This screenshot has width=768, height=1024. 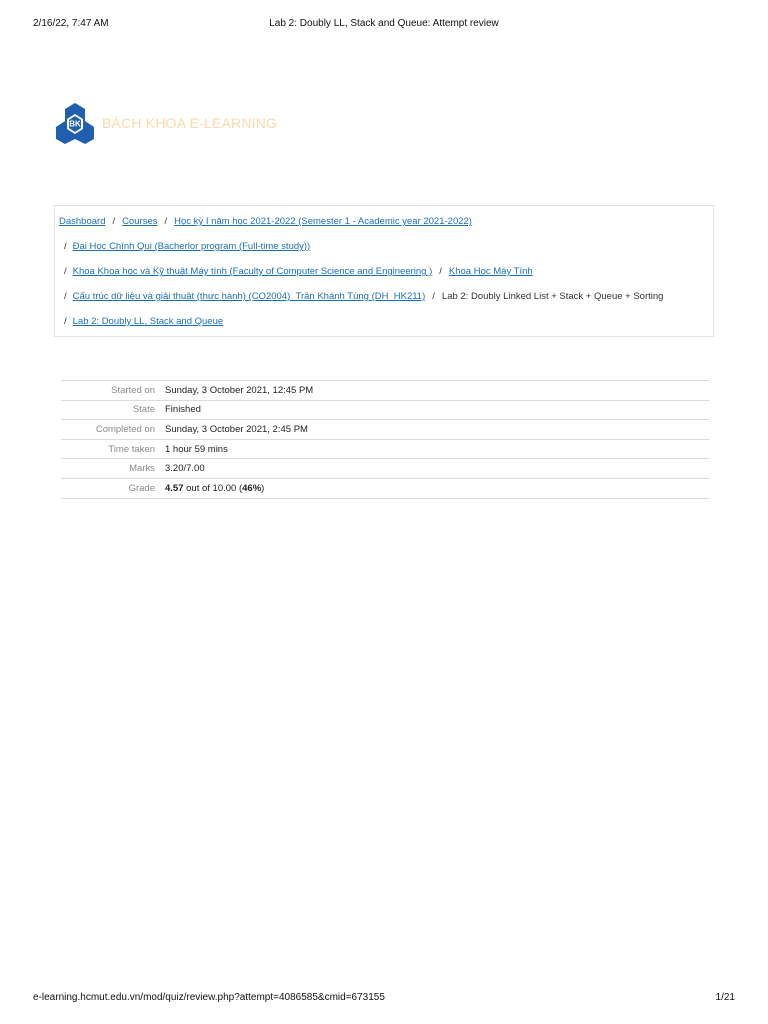 I want to click on bk-hexagon-logo-icon: BK, so click(x=75, y=123).